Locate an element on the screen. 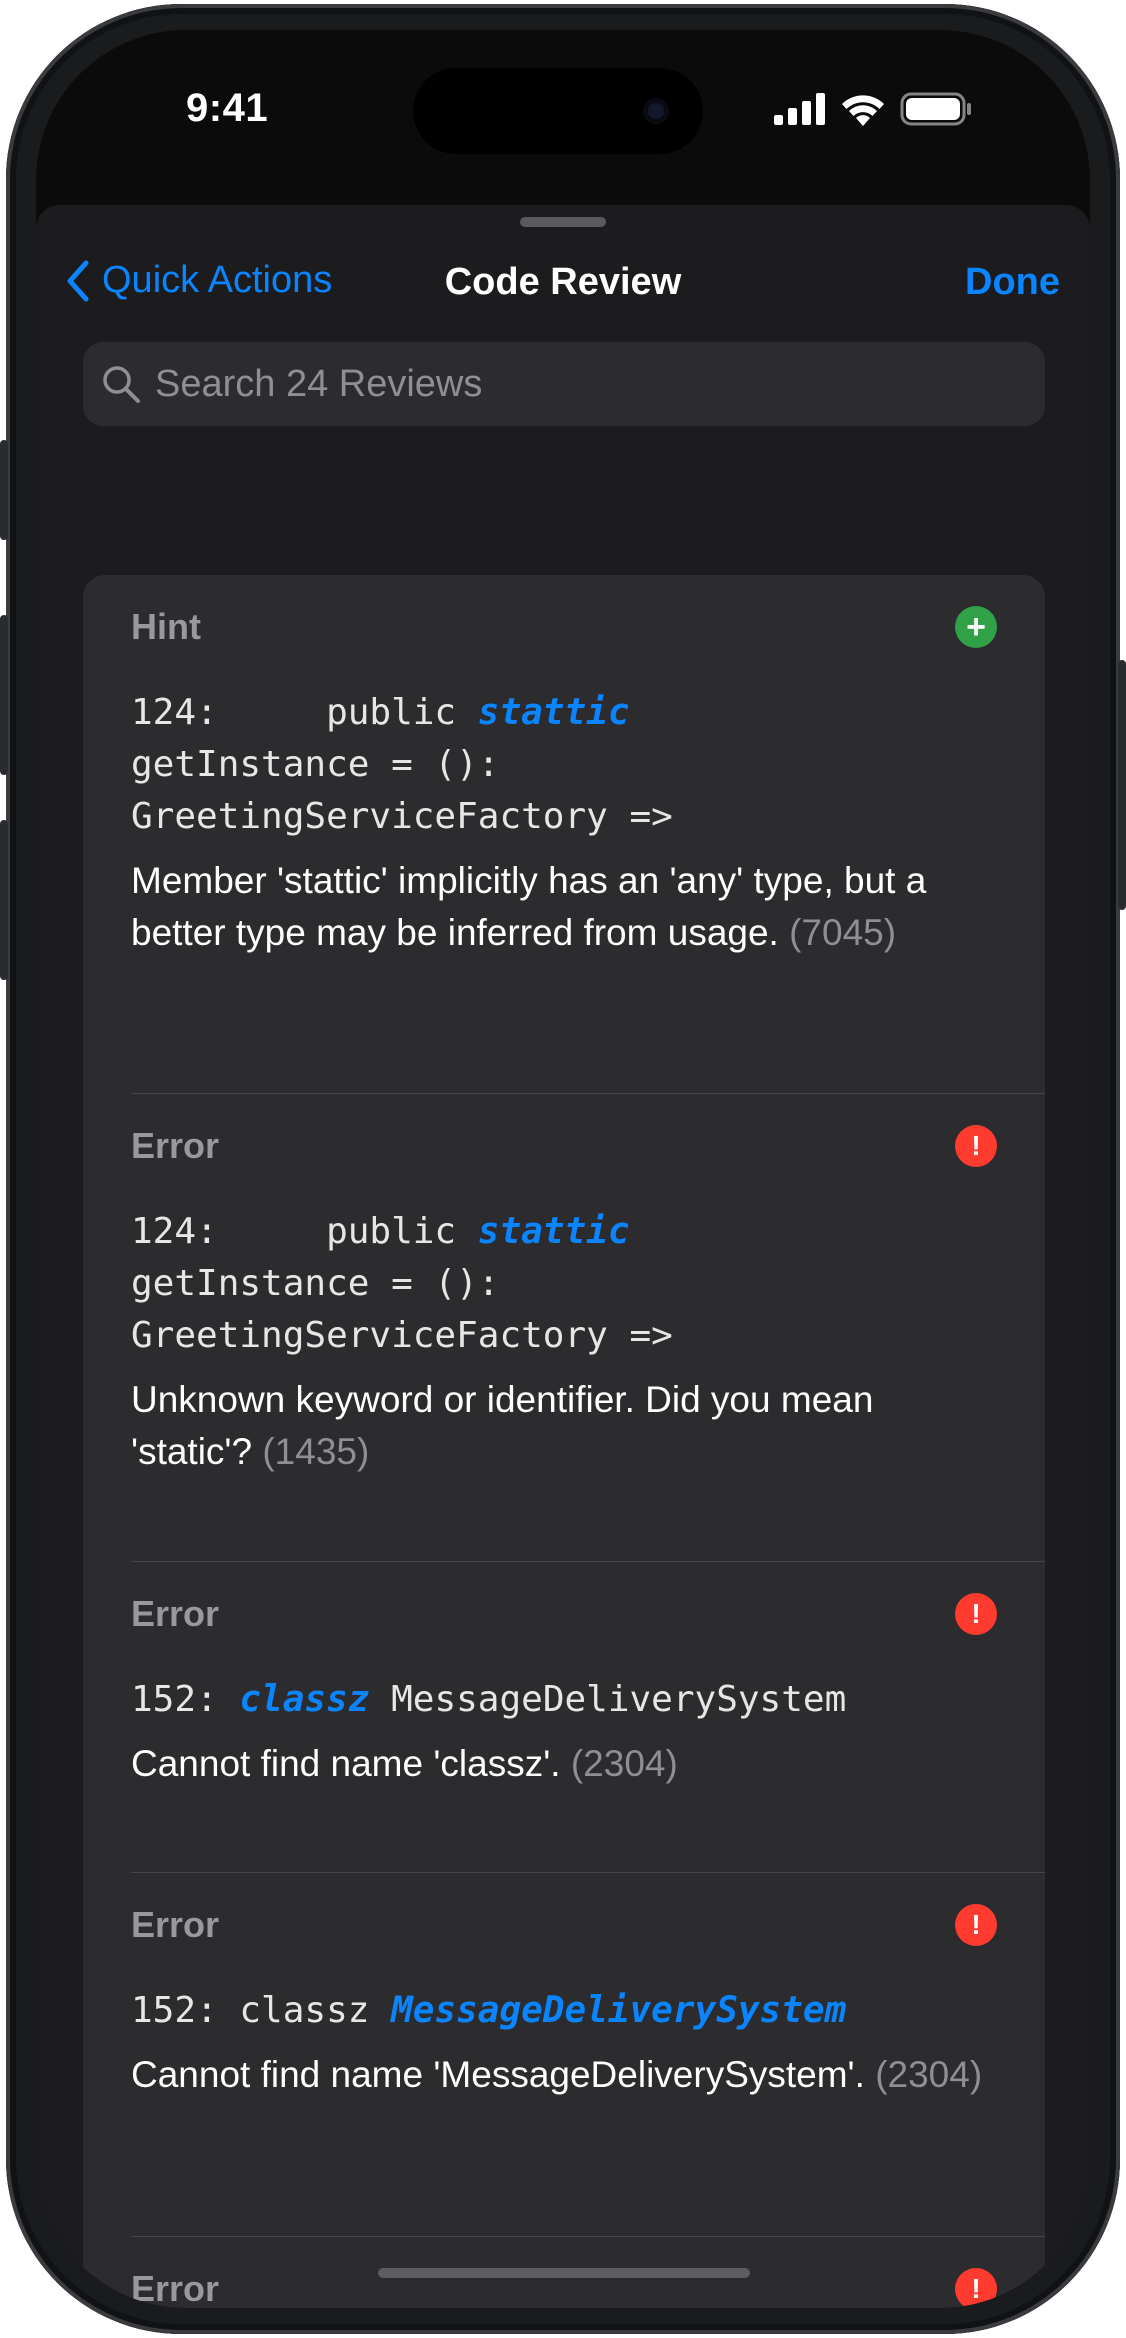 This screenshot has height=2338, width=1126. volume-up-button is located at coordinates (4, 695).